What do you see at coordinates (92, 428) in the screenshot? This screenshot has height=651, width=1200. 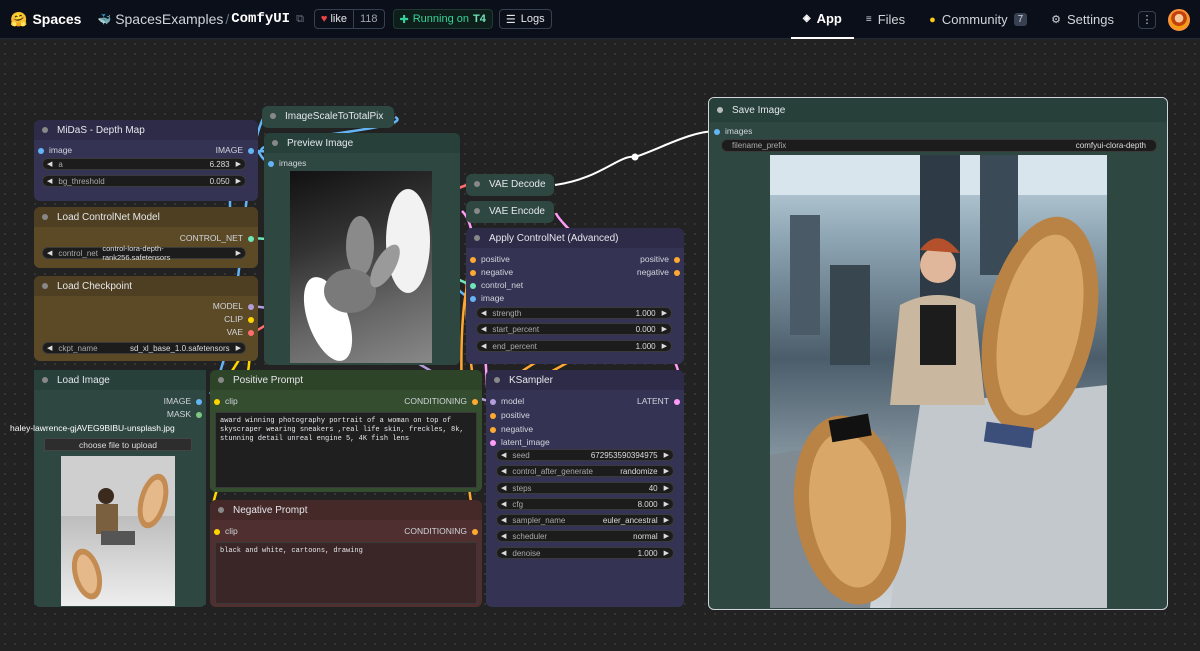 I see `image-filename: haley-lawrence-gjAVEG9BIBU-unsplash.jpg` at bounding box center [92, 428].